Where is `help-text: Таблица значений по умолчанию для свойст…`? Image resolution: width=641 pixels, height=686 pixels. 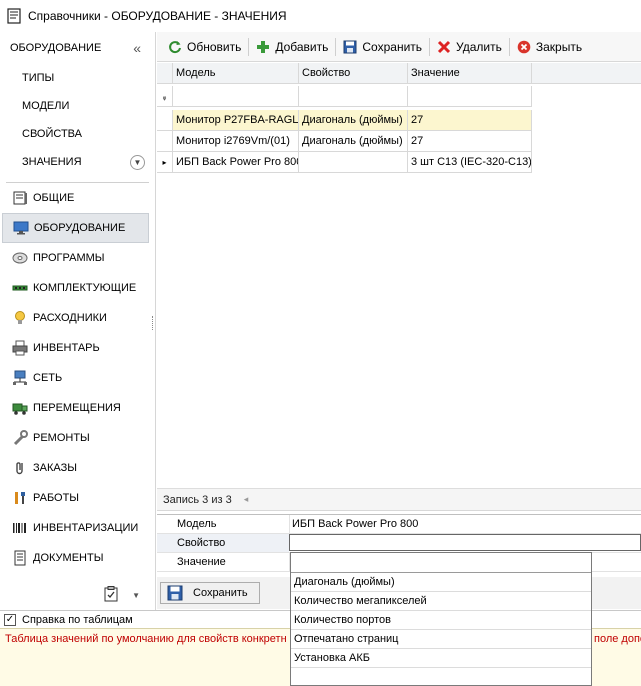 help-text: Таблица значений по умолчанию для свойст… is located at coordinates (146, 639).